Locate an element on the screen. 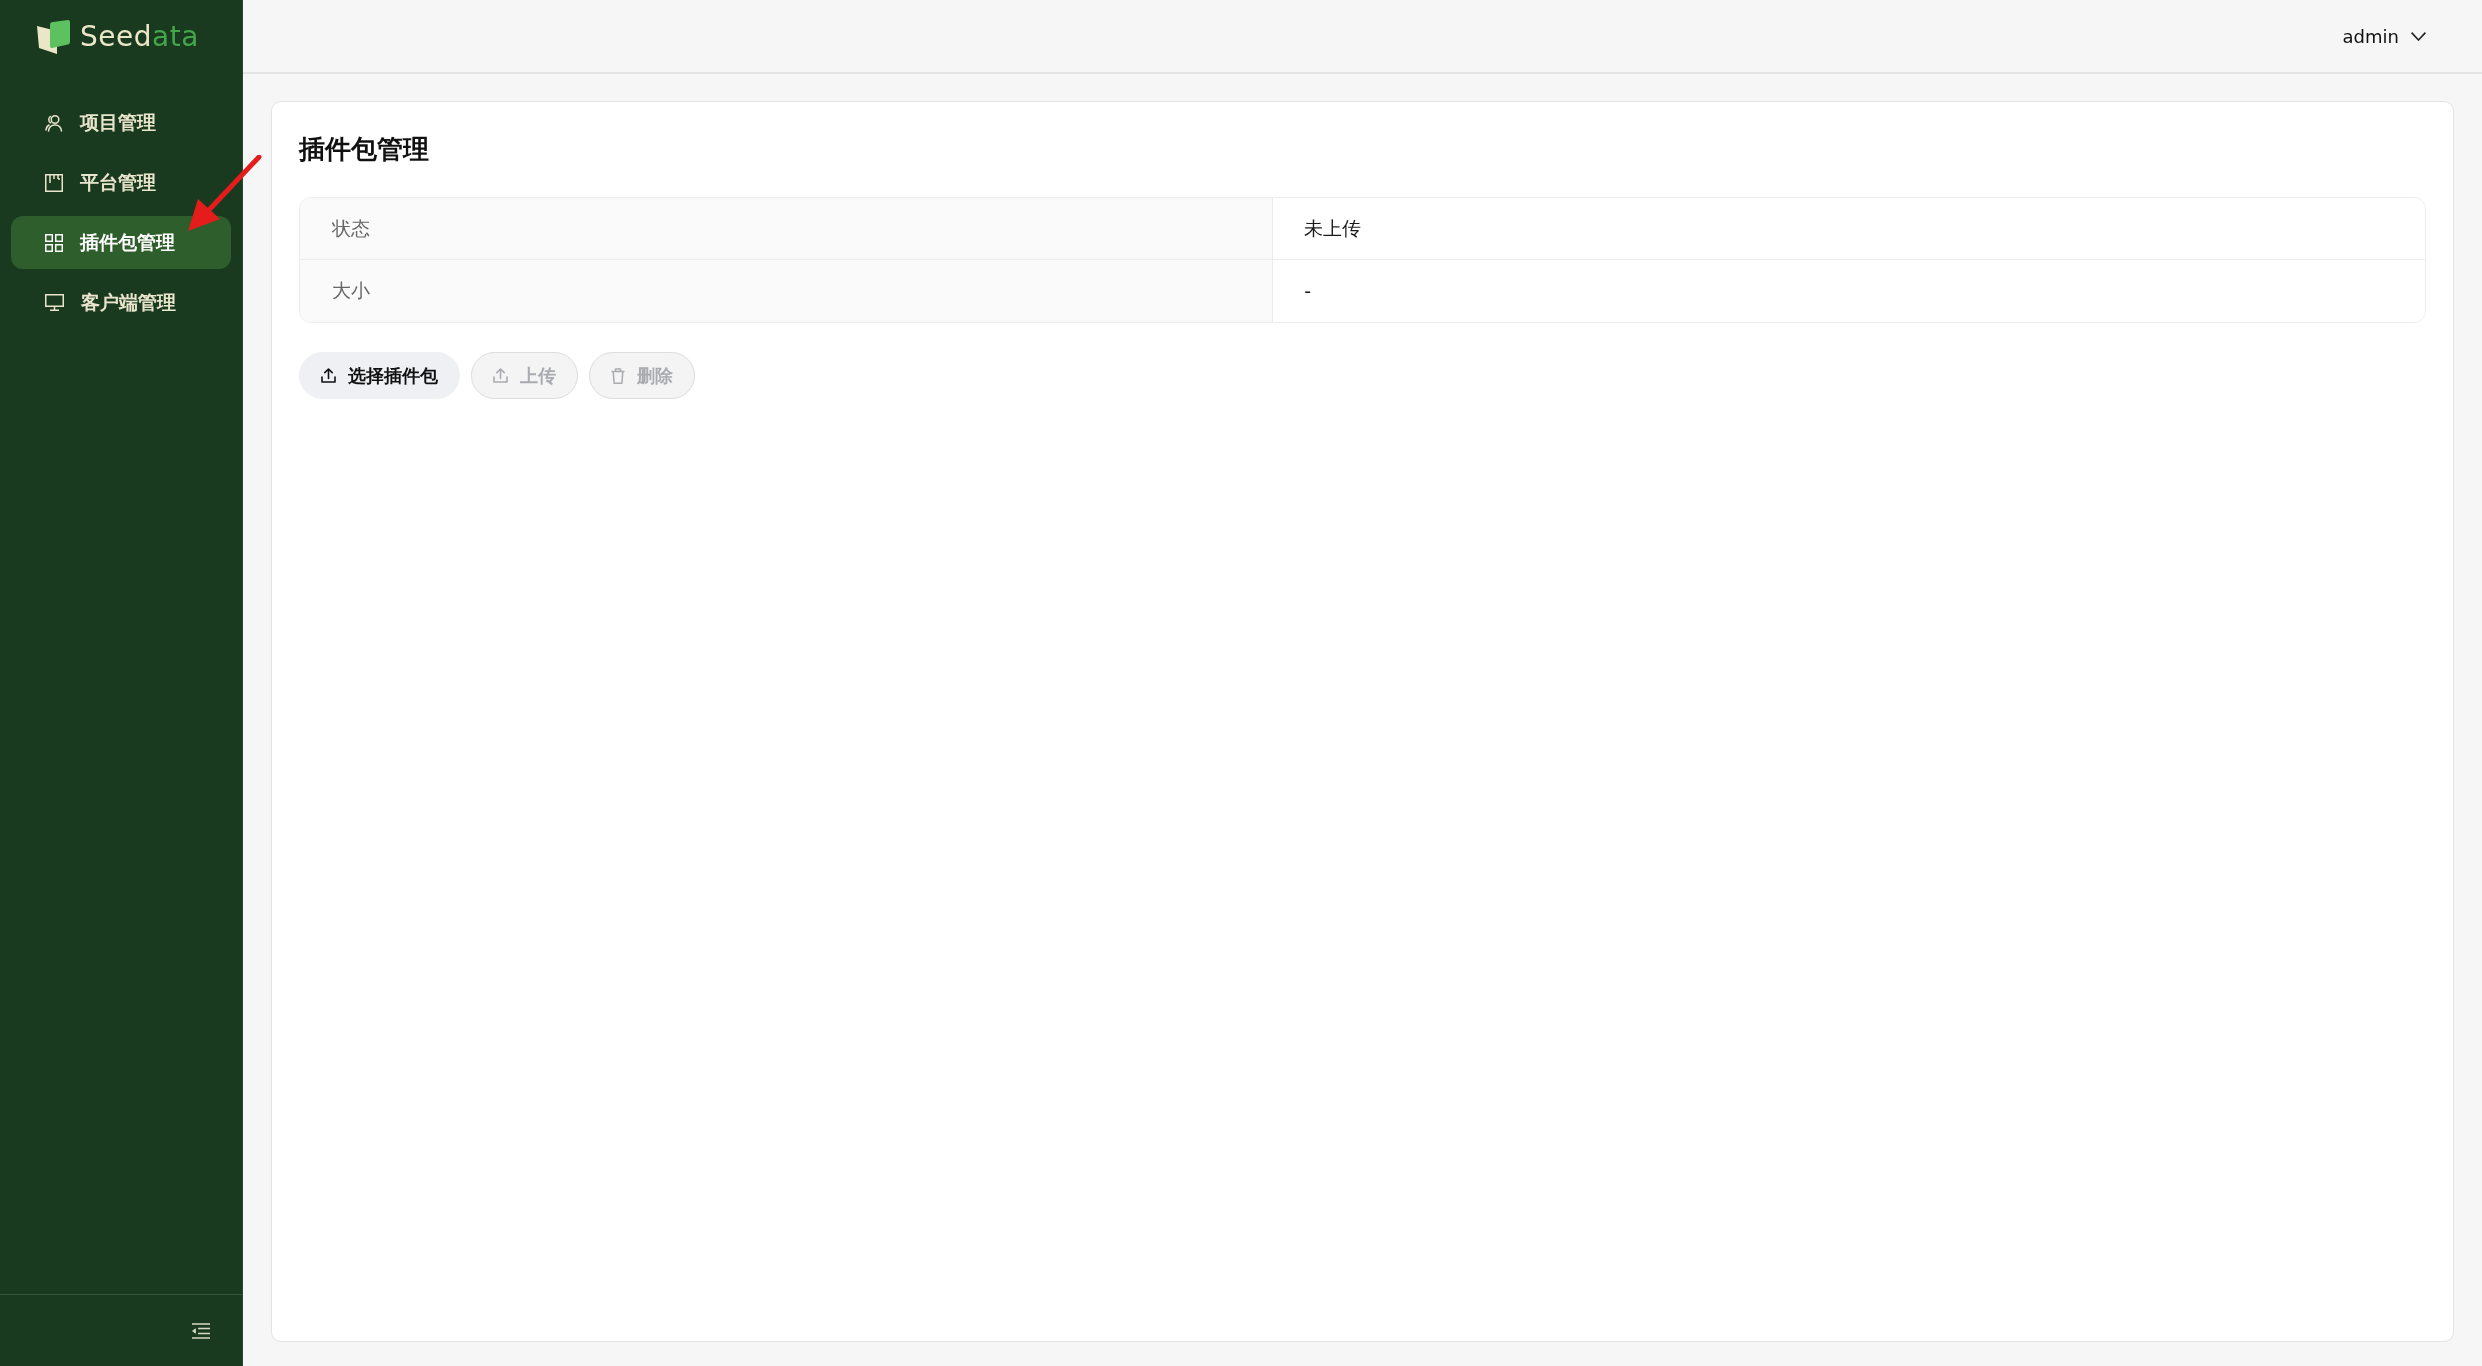 The width and height of the screenshot is (2482, 1366). sidebar-item: 平台管理 is located at coordinates (121, 182).